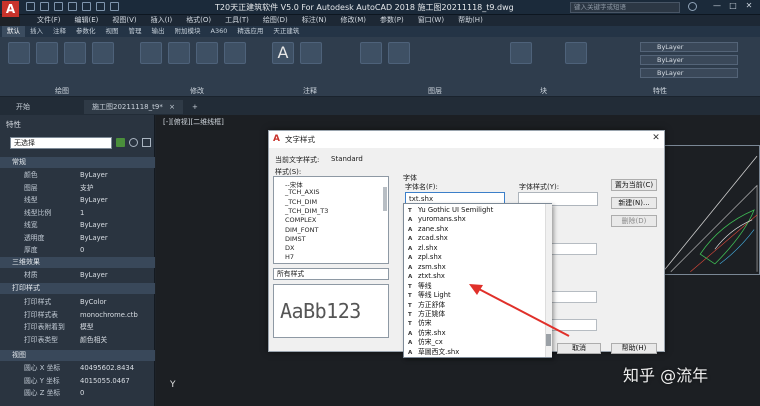 The height and width of the screenshot is (406, 760). Describe the element at coordinates (162, 20) in the screenshot. I see `menu-insert: 插入(I)` at that location.